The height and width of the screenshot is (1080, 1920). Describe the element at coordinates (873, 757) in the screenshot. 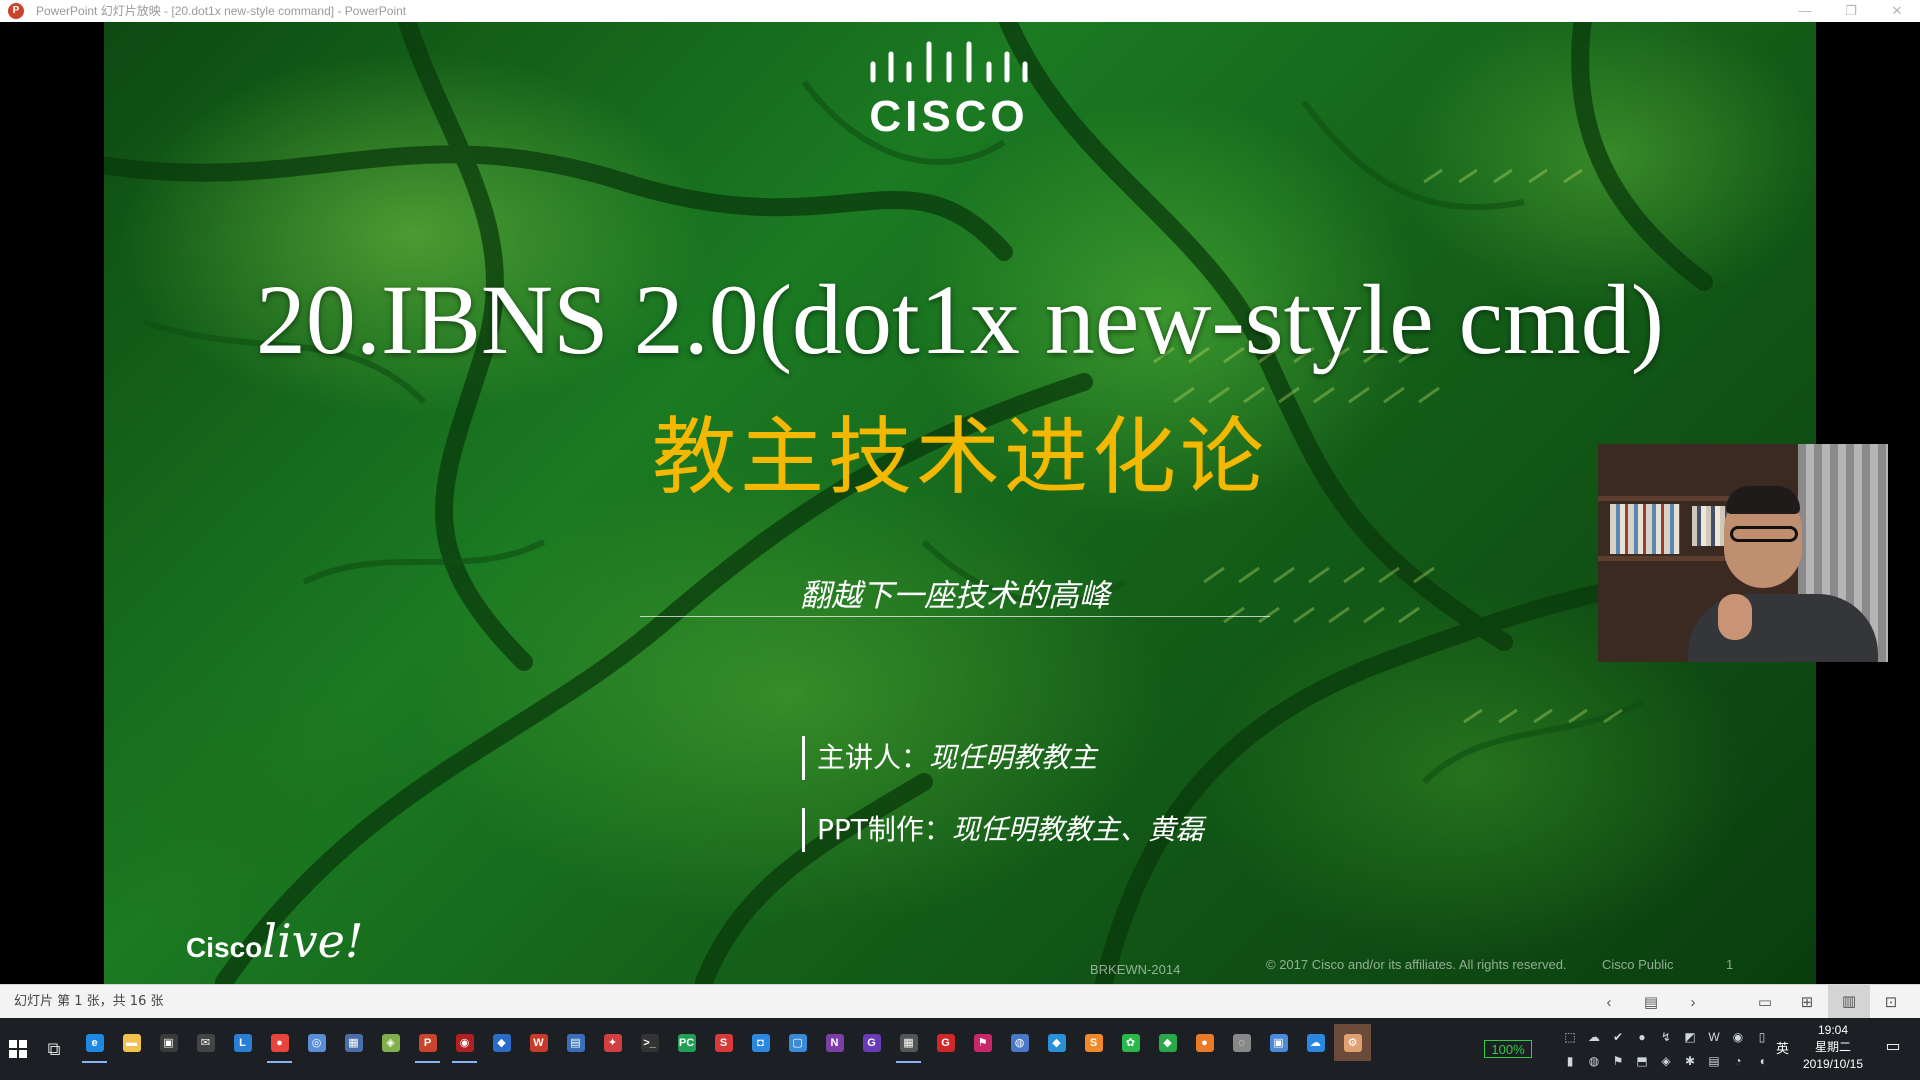

I see `presenter-label: 主讲人：` at that location.